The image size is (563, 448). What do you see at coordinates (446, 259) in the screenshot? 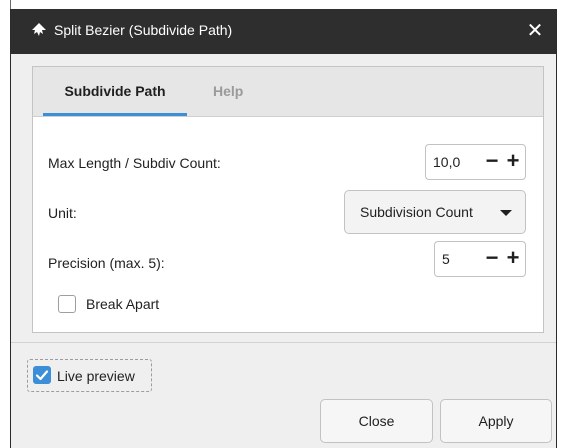
I see `precision-input: 5` at bounding box center [446, 259].